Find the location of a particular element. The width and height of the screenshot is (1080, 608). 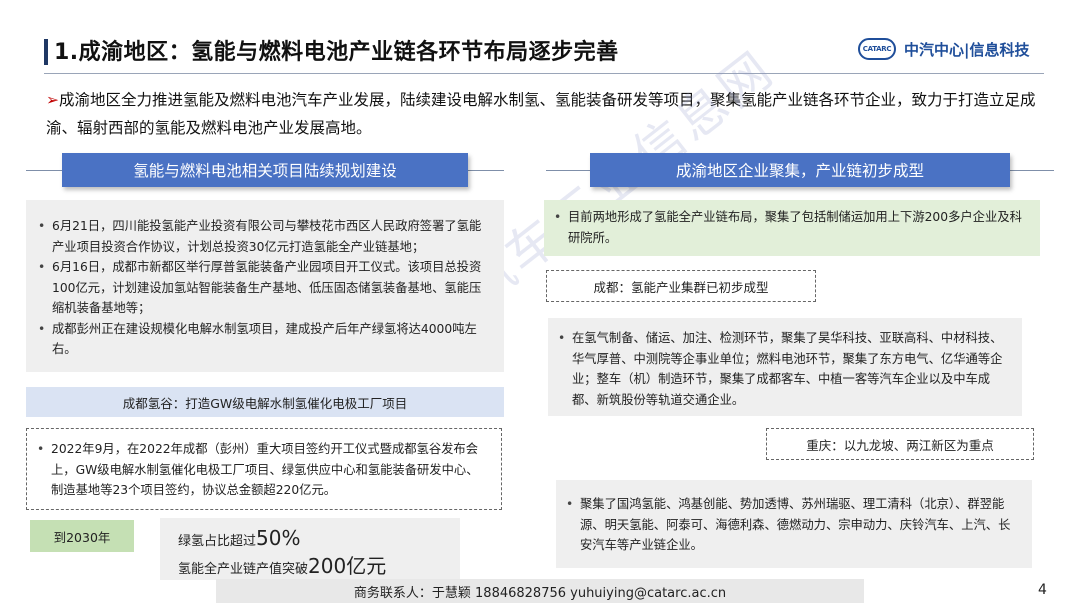

target-line2-text: 氢能全产业链产值突破 is located at coordinates (243, 569).